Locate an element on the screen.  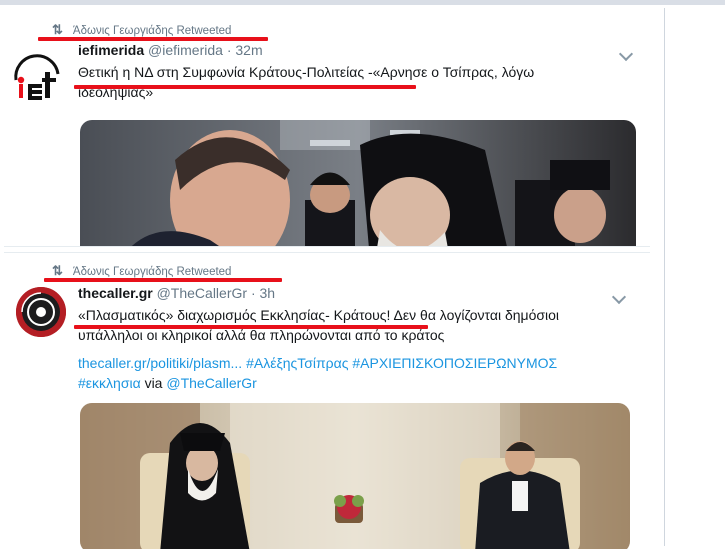
tweet-header: thecaller.gr @TheCallerGr · 3h is located at coordinates (176, 293).